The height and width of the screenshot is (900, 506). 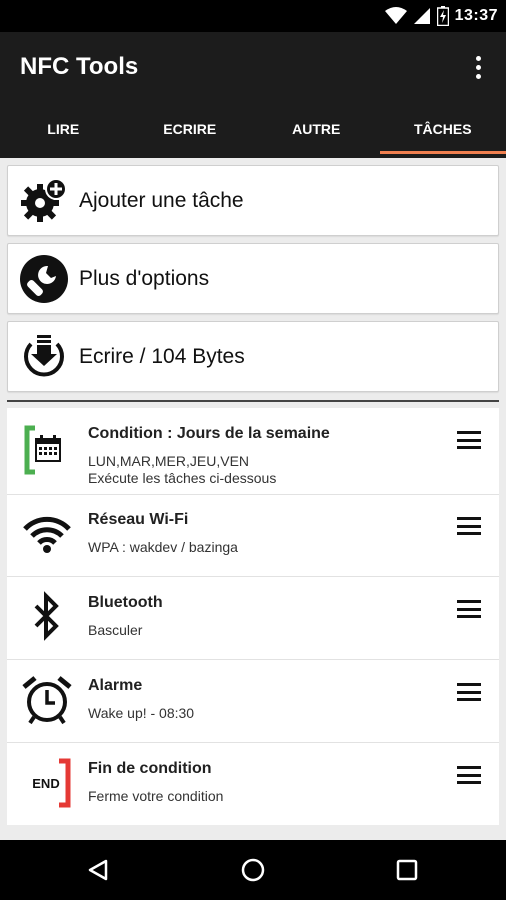 I want to click on more-options-label: Plus d'options, so click(x=144, y=278).